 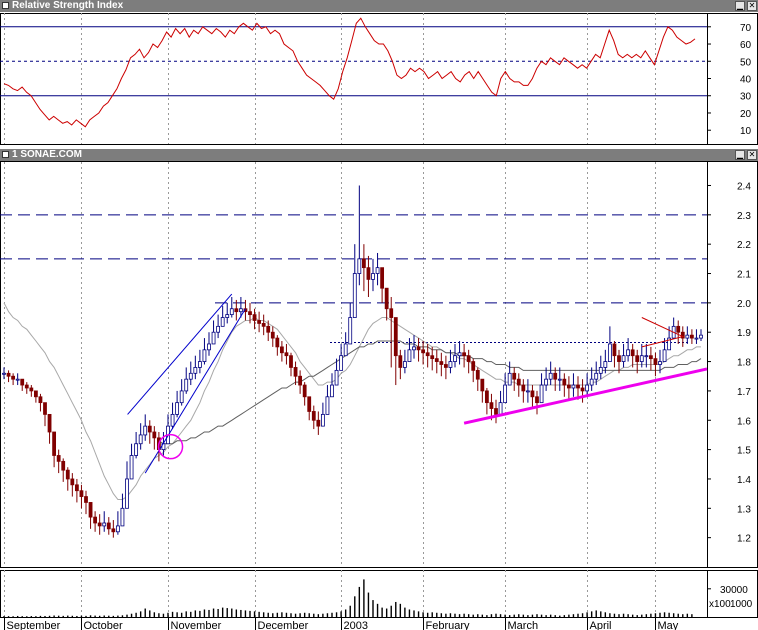 What do you see at coordinates (744, 509) in the screenshot?
I see `price-tick-label: 1.3` at bounding box center [744, 509].